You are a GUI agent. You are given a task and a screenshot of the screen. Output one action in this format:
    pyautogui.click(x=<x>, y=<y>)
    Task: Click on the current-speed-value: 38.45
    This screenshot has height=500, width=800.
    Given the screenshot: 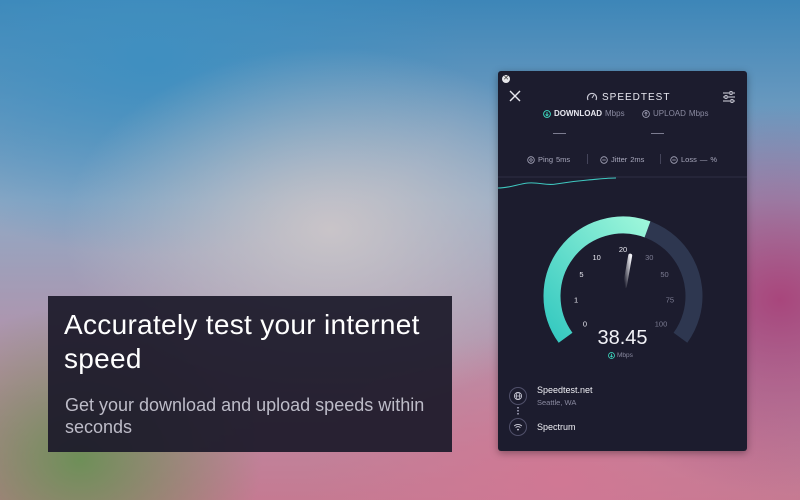 What is the action you would take?
    pyautogui.click(x=622, y=338)
    